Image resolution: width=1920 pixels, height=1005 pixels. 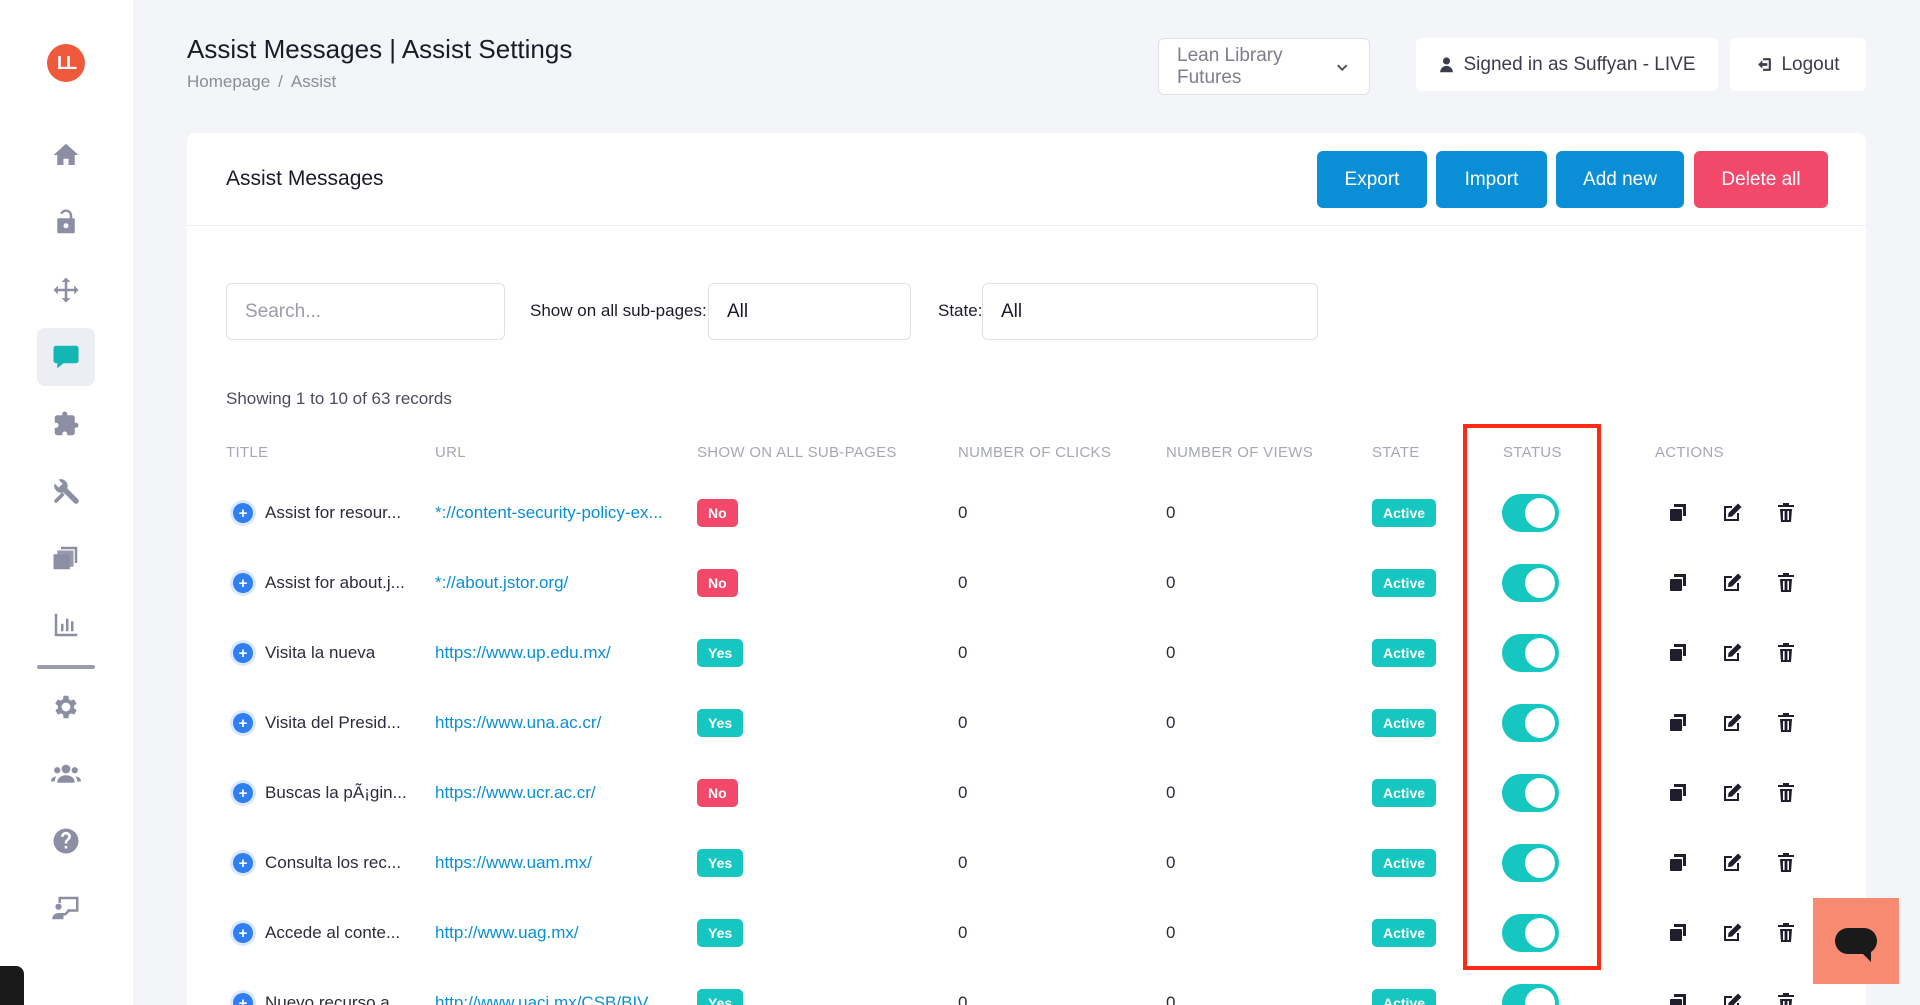 I want to click on row-url-link: https://www.up.edu.mx/, so click(x=523, y=653).